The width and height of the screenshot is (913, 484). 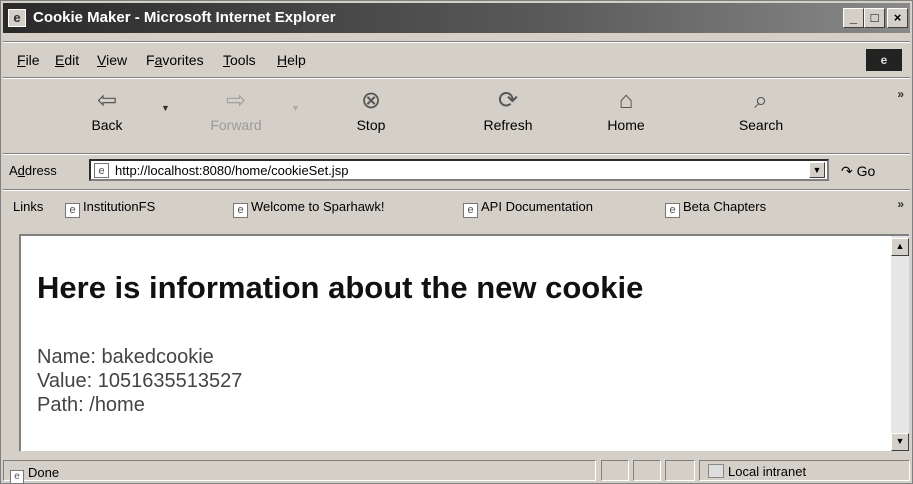 What do you see at coordinates (165, 108) in the screenshot?
I see `back-dropdown-icon: ▼` at bounding box center [165, 108].